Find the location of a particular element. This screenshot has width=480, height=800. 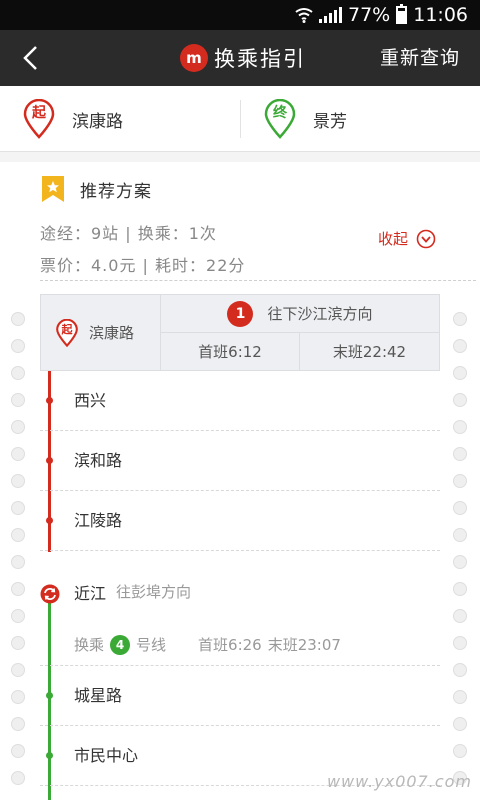

boarding-station: 起 滨康路 is located at coordinates (101, 332).